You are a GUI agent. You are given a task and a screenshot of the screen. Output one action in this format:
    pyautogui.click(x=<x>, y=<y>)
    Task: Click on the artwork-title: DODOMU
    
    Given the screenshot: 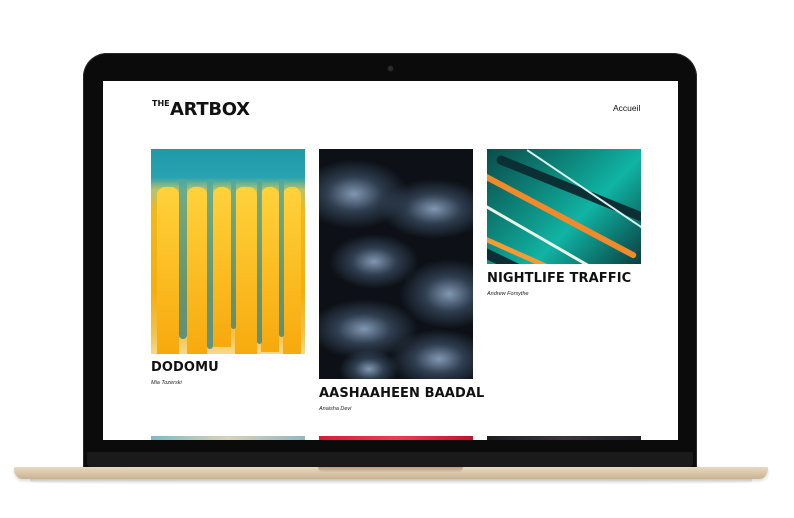 What is the action you would take?
    pyautogui.click(x=185, y=367)
    